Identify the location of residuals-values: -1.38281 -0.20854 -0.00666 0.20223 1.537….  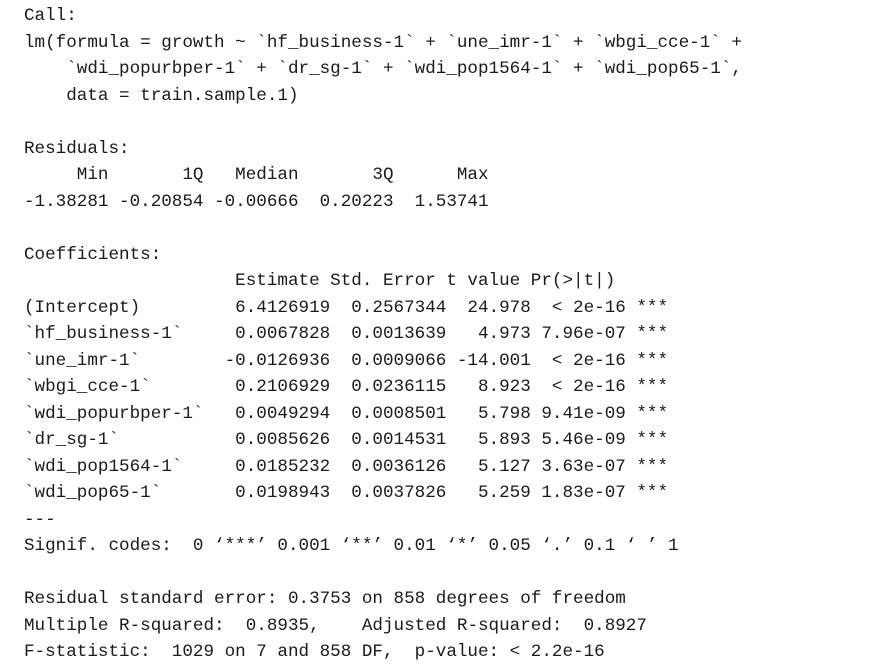
(262, 201).